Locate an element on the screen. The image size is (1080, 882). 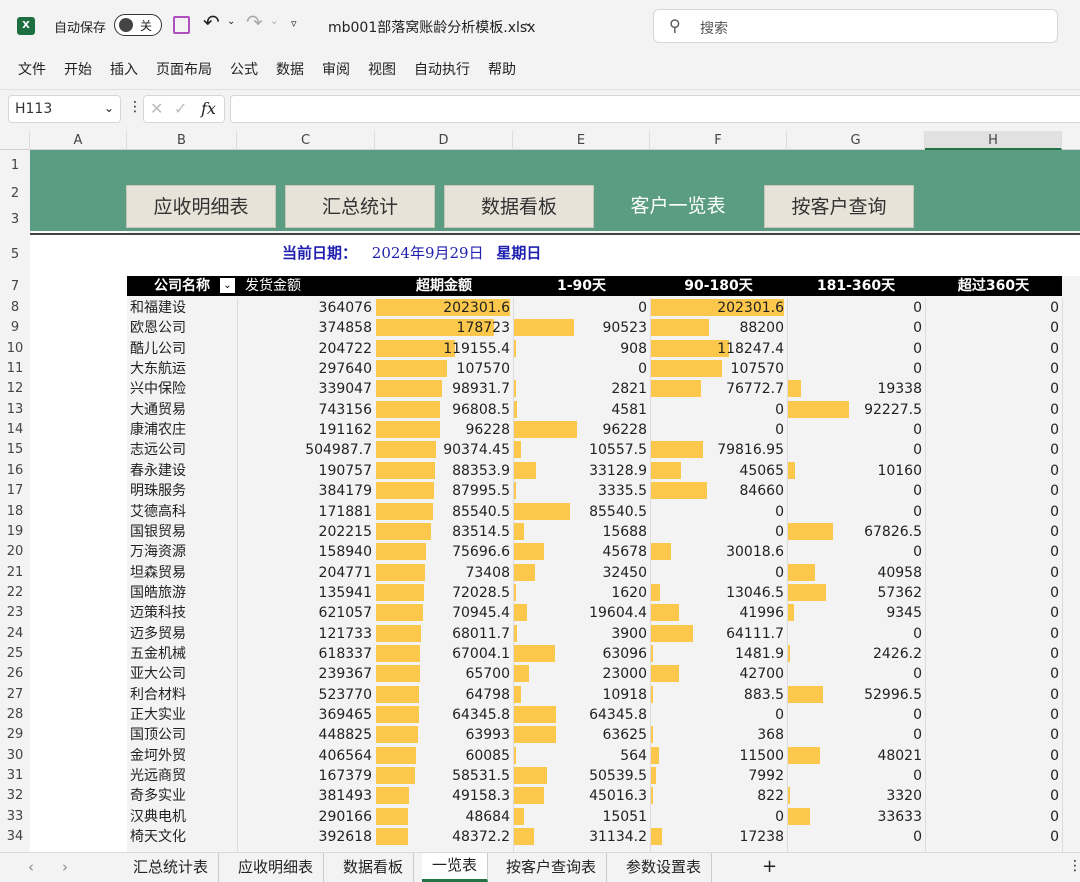
amount-cell: 96808.5 is located at coordinates (444, 410).